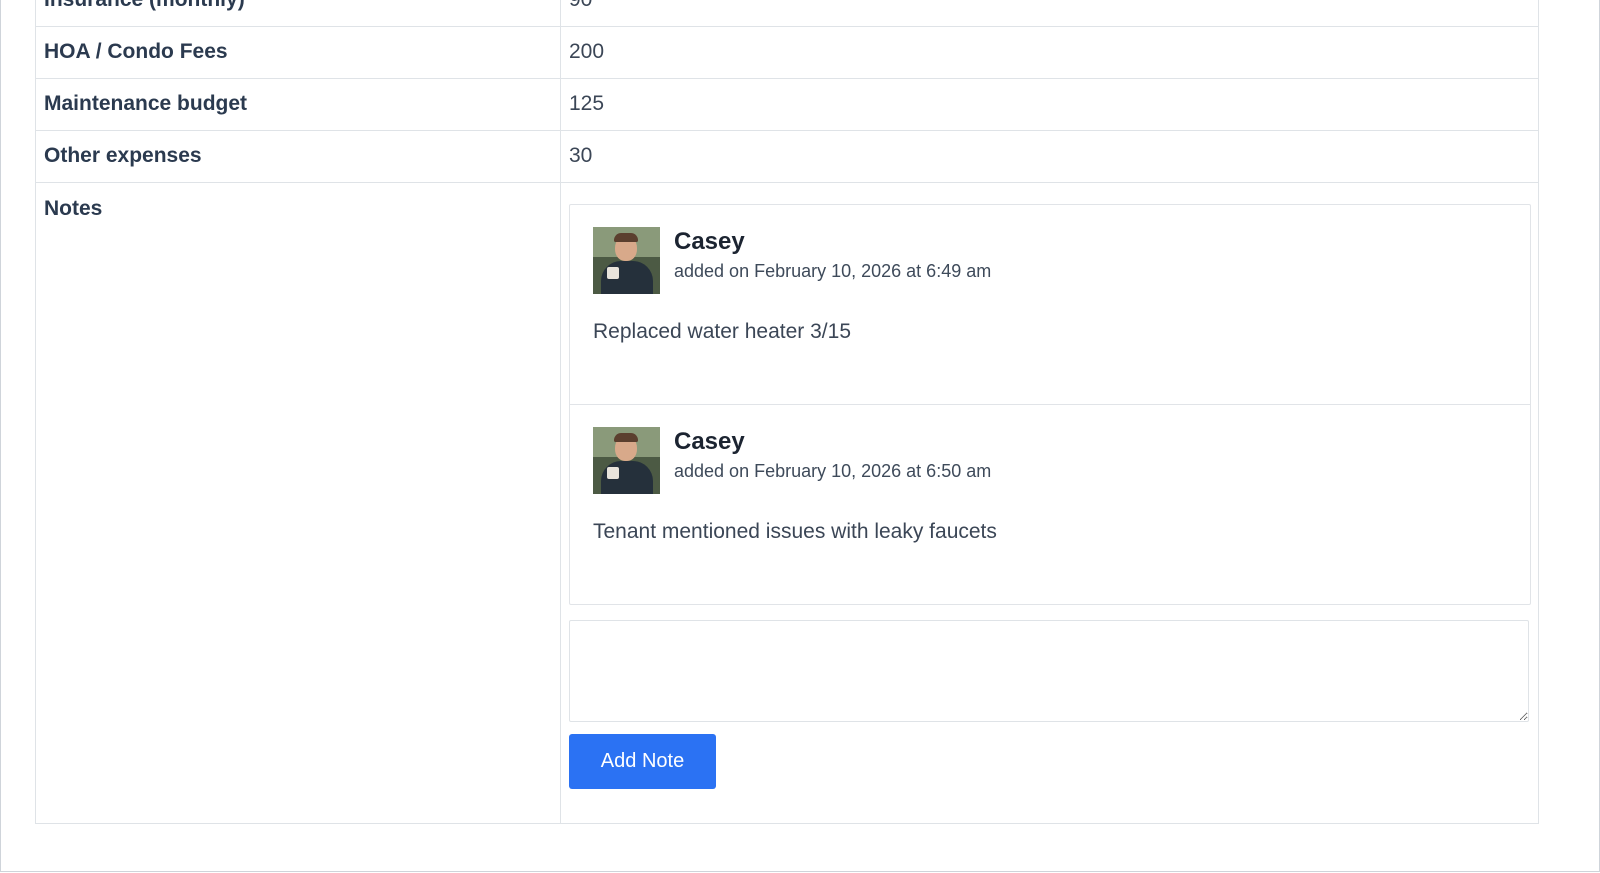 Image resolution: width=1600 pixels, height=873 pixels. What do you see at coordinates (1049, 156) in the screenshot?
I see `row-value: 30` at bounding box center [1049, 156].